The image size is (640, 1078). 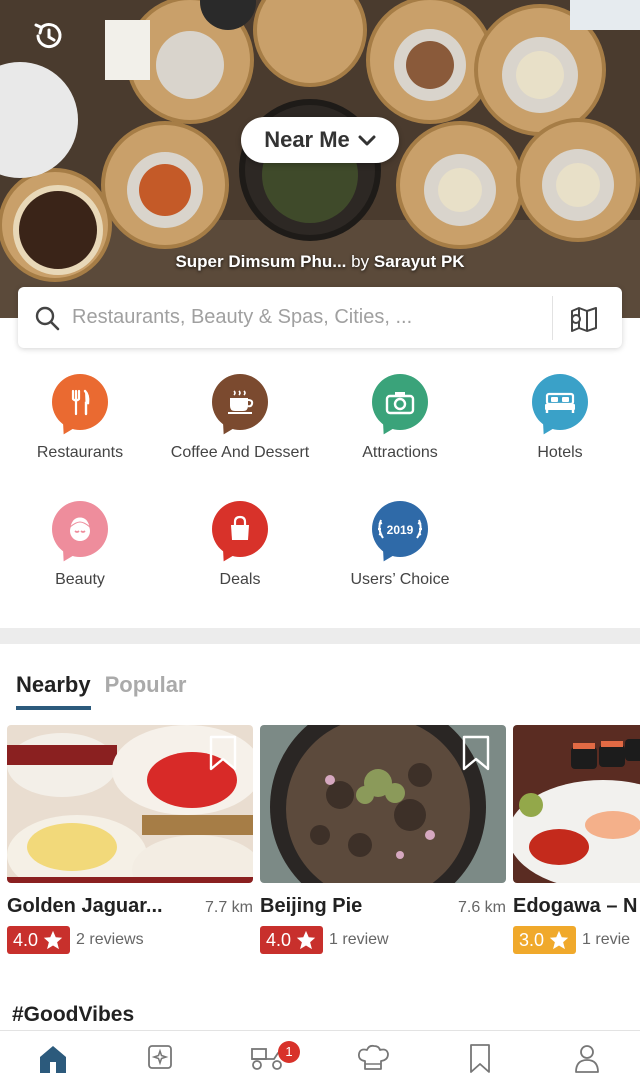 What do you see at coordinates (101, 691) in the screenshot?
I see `feed-tabs: Nearby Popular` at bounding box center [101, 691].